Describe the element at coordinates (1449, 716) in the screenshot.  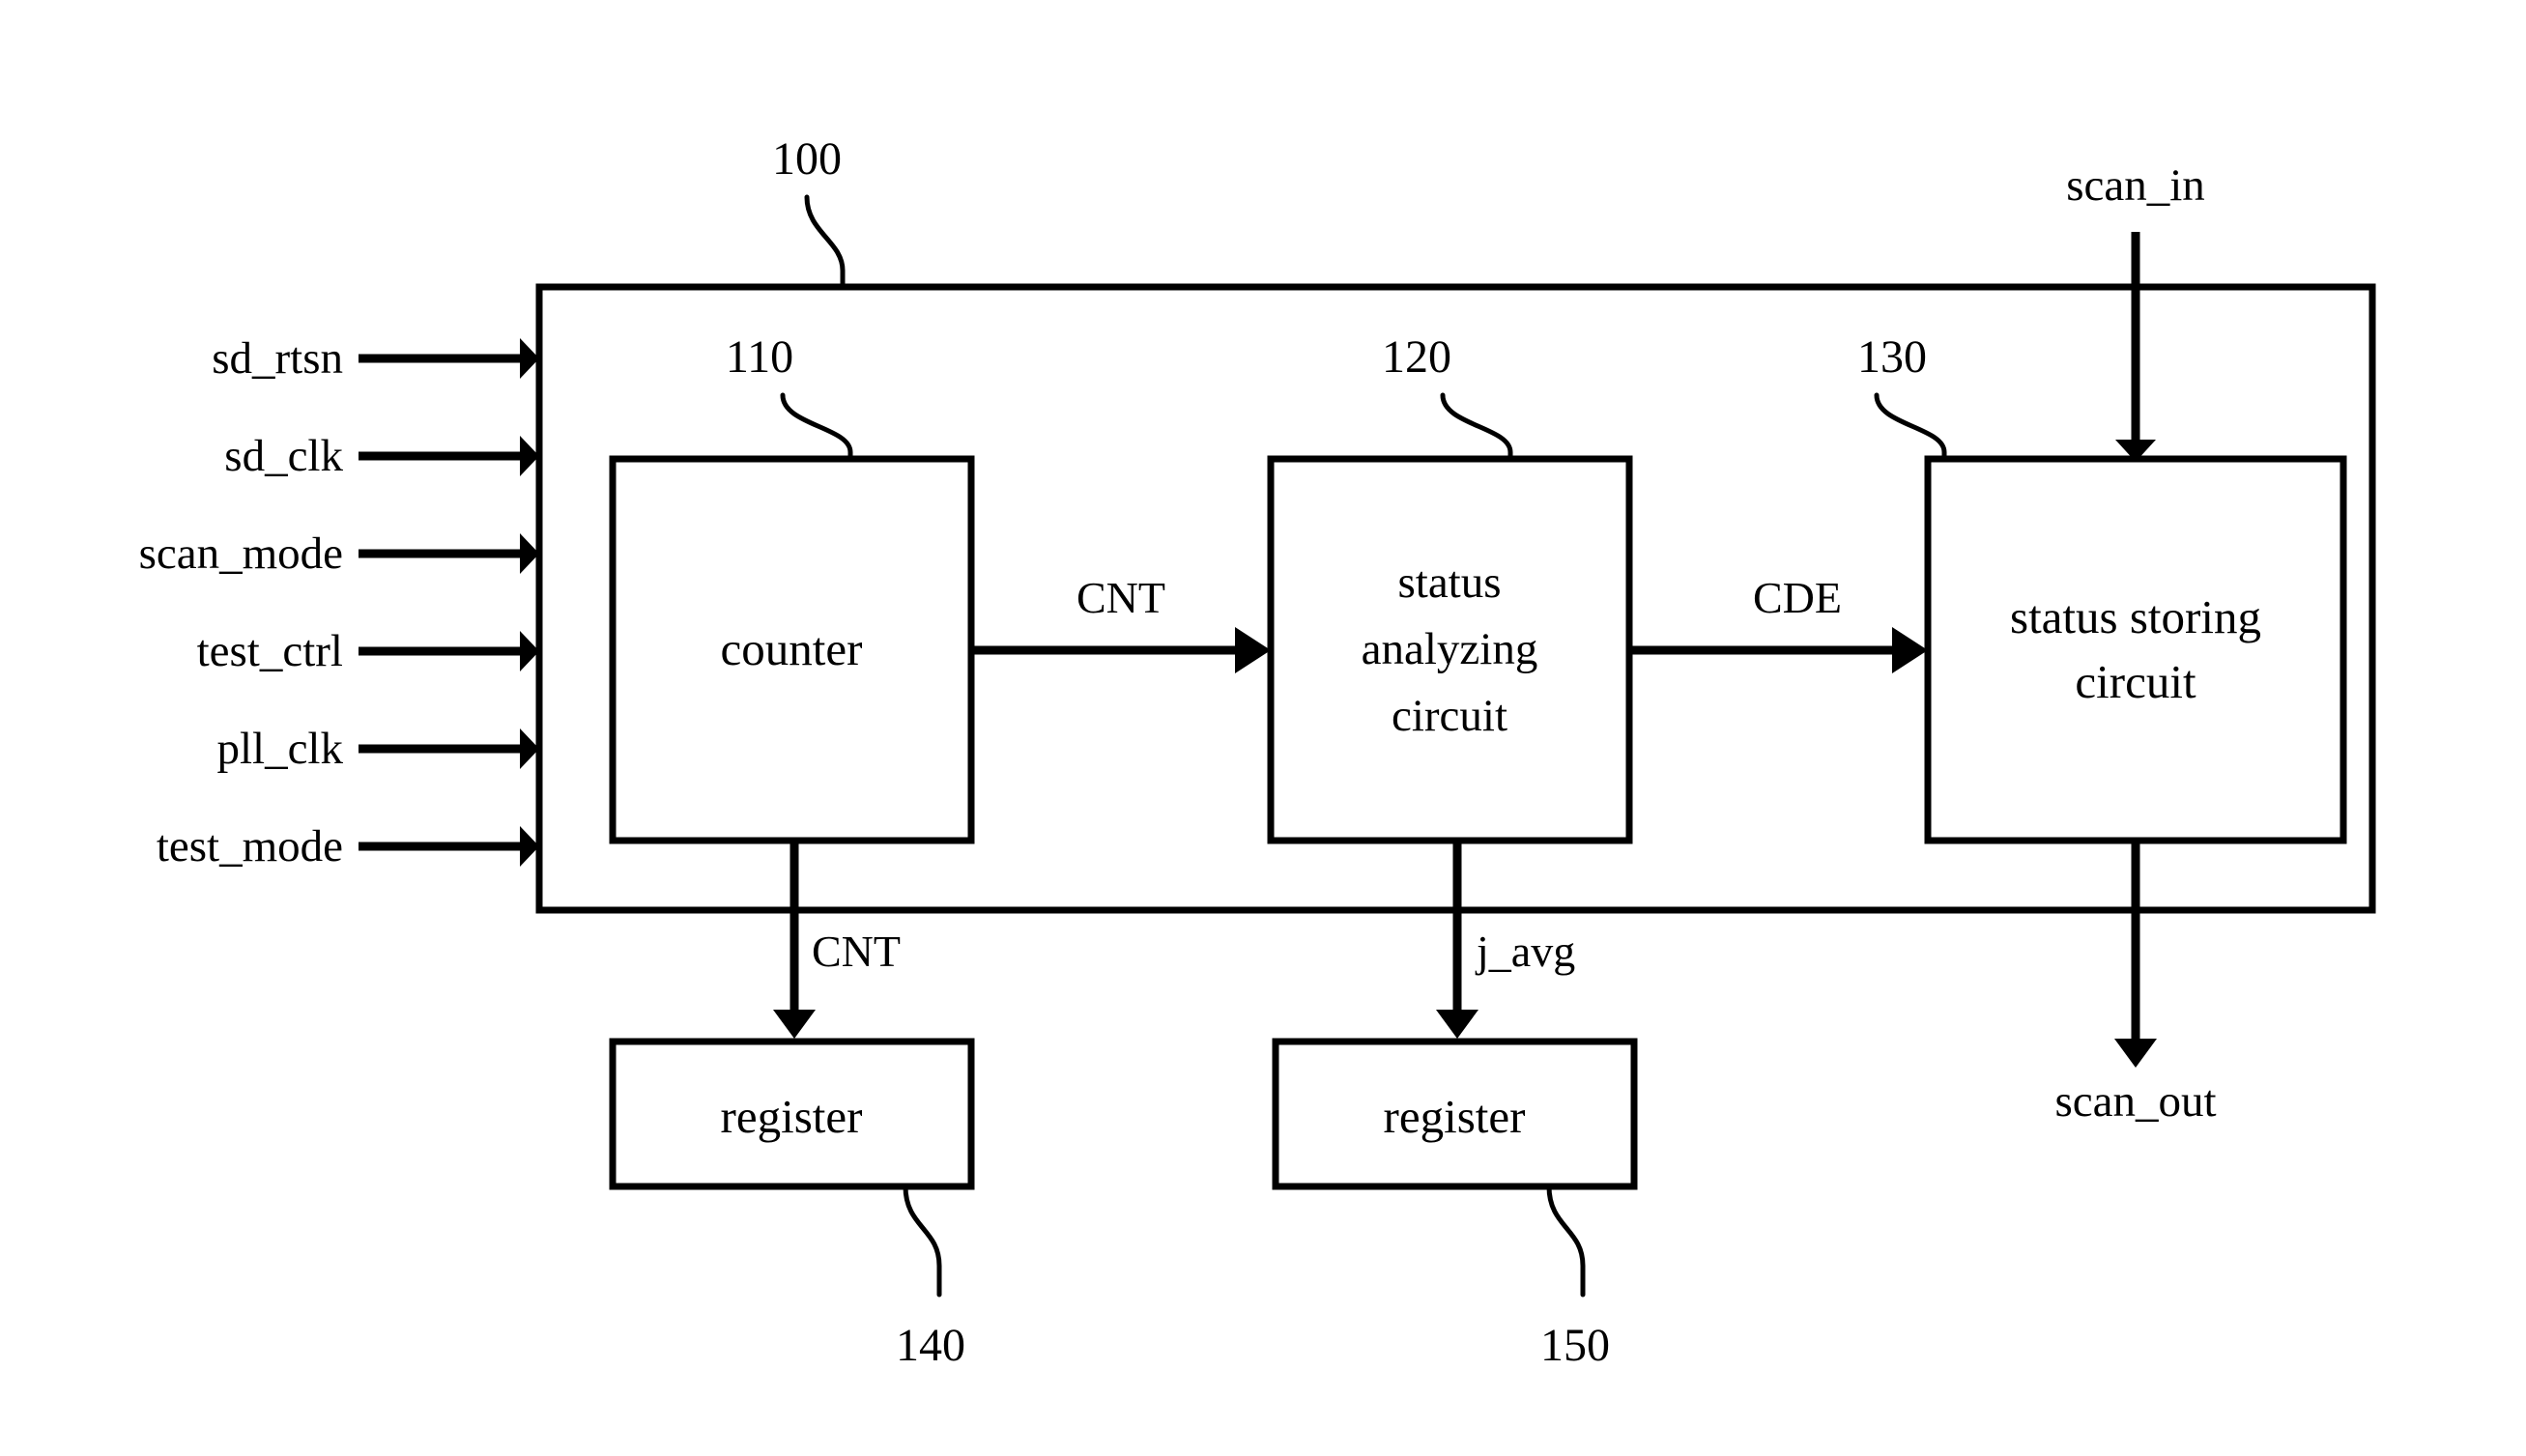
I see `block-label-analyzing-line3: circuit` at that location.